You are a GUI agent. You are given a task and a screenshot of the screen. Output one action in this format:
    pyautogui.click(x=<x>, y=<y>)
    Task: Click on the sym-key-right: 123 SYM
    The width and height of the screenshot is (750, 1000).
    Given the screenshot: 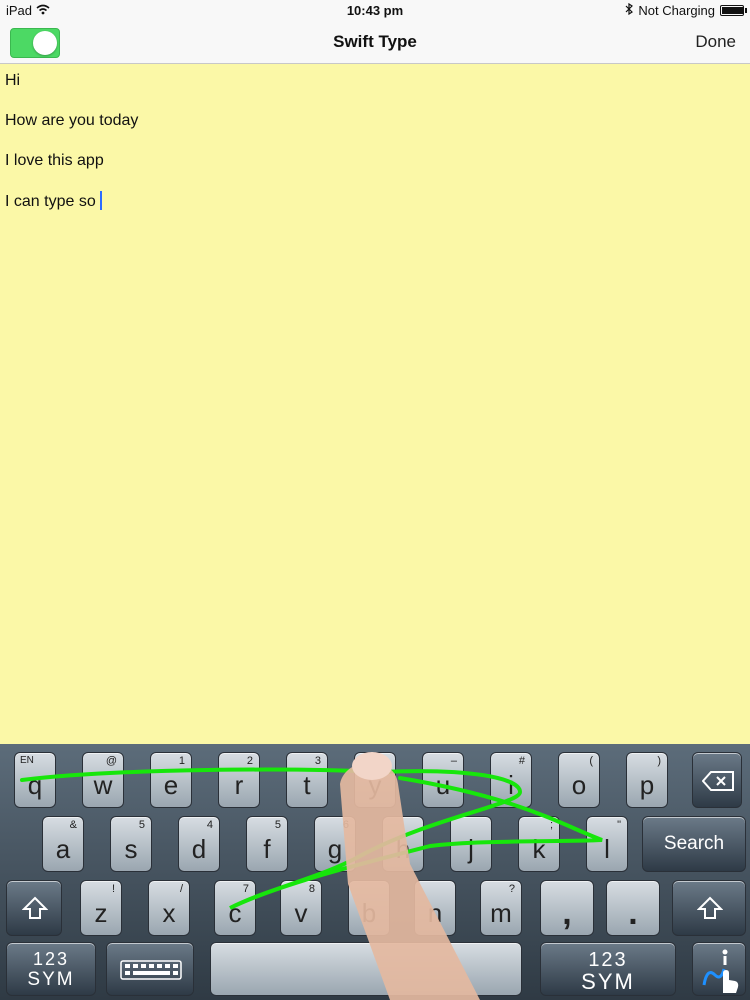 What is the action you would take?
    pyautogui.click(x=608, y=969)
    